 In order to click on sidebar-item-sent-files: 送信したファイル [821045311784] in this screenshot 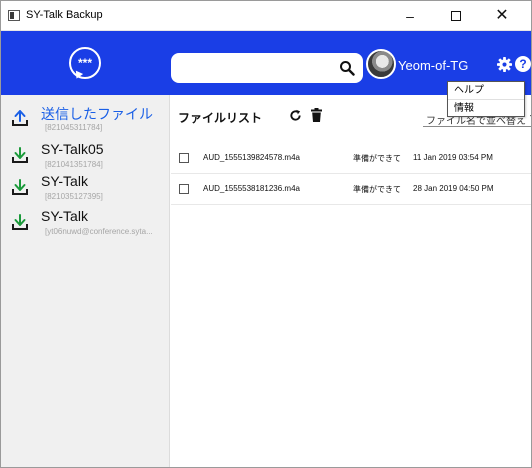, I will do `click(85, 122)`.